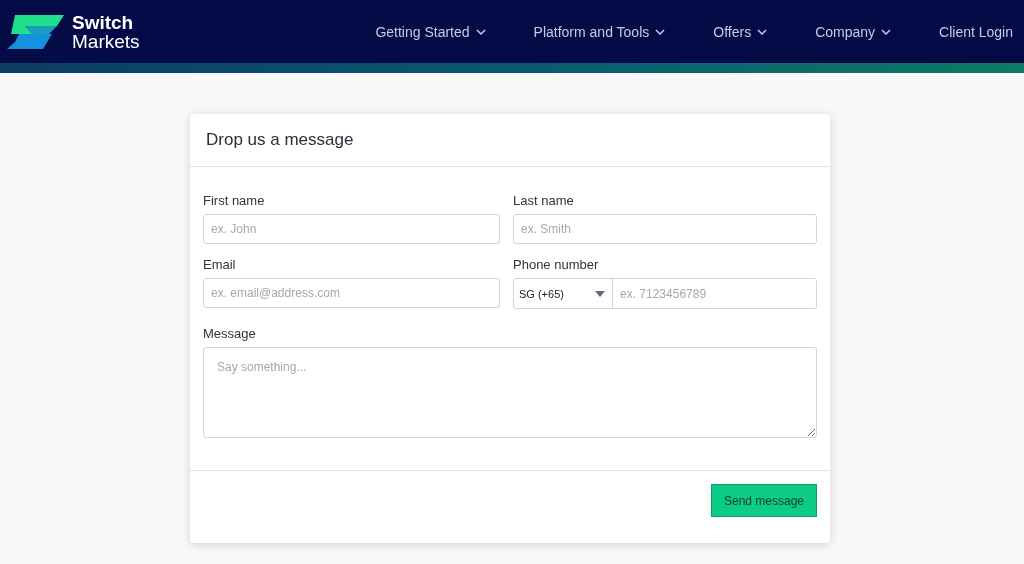 This screenshot has height=564, width=1024. What do you see at coordinates (665, 229) in the screenshot?
I see `input-field: ex. Smith` at bounding box center [665, 229].